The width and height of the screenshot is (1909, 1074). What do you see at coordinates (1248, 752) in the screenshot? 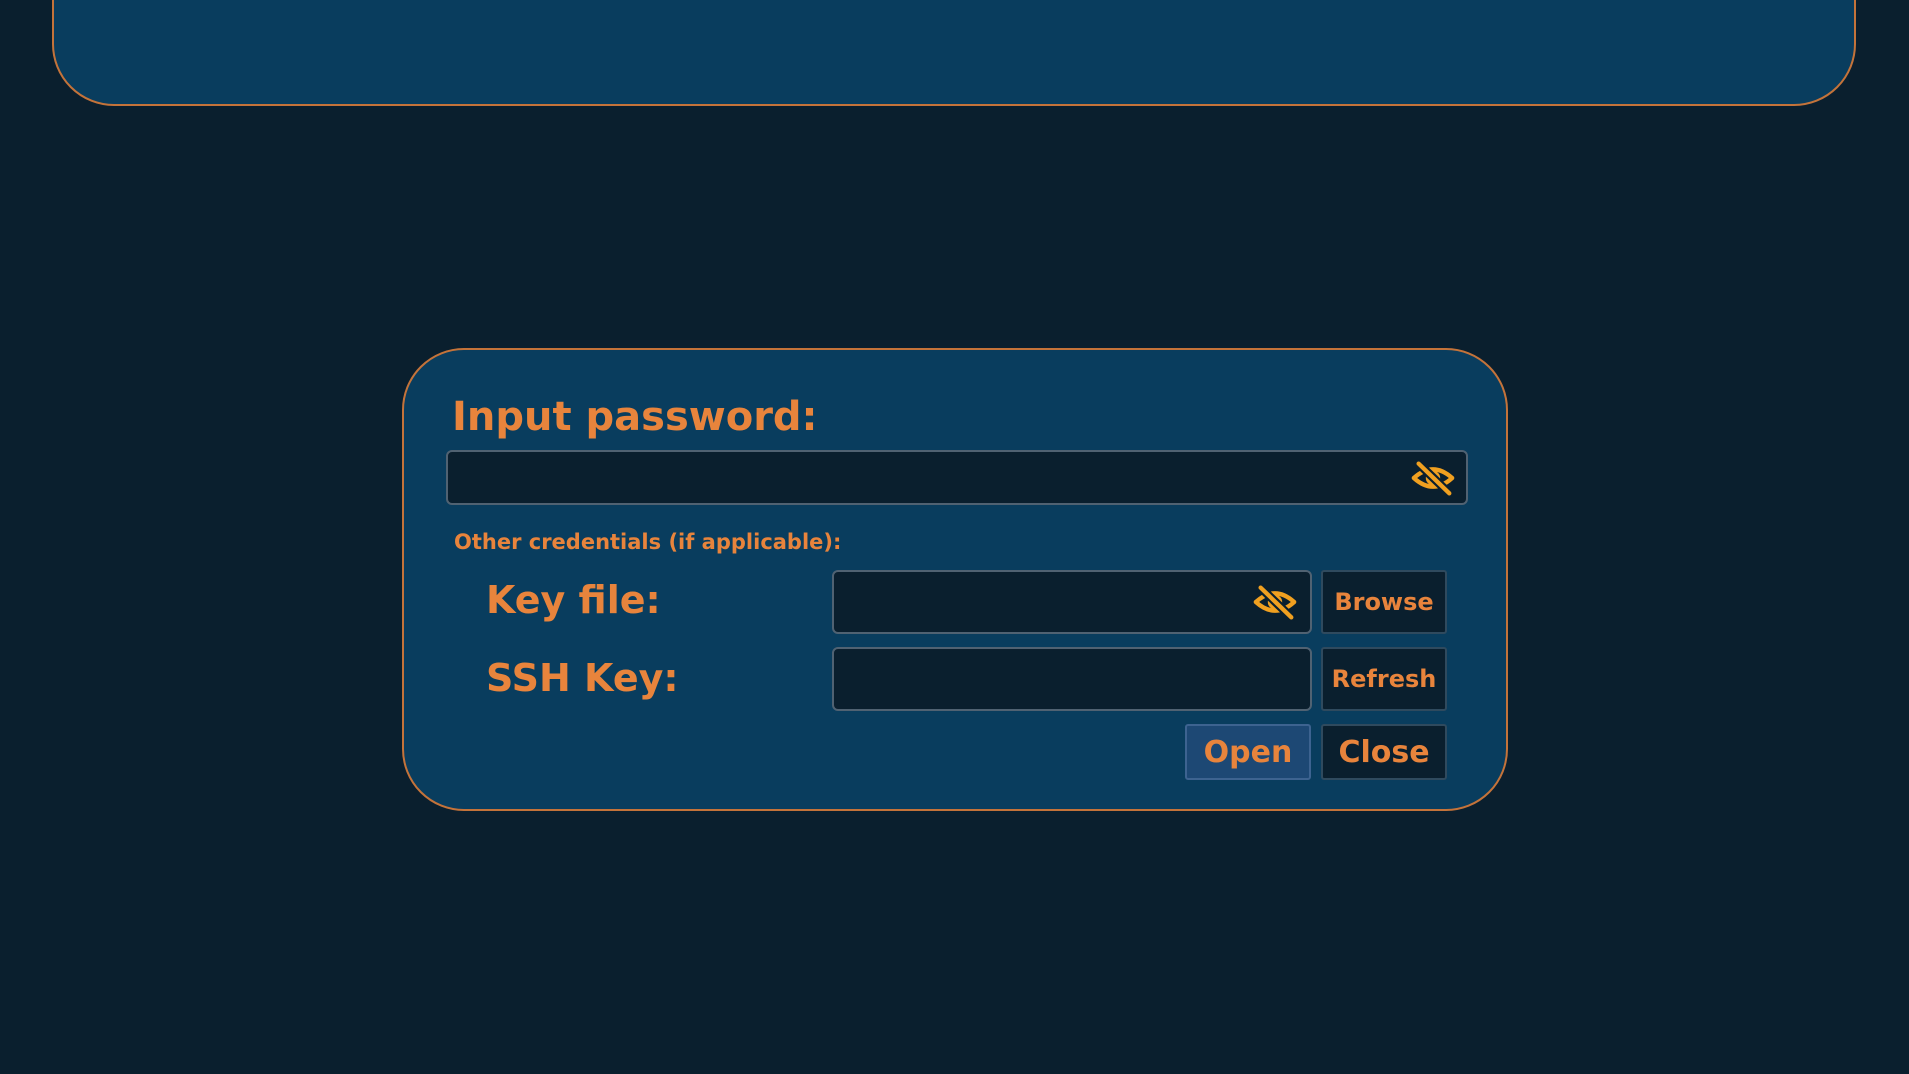
I see `open-button: Open` at bounding box center [1248, 752].